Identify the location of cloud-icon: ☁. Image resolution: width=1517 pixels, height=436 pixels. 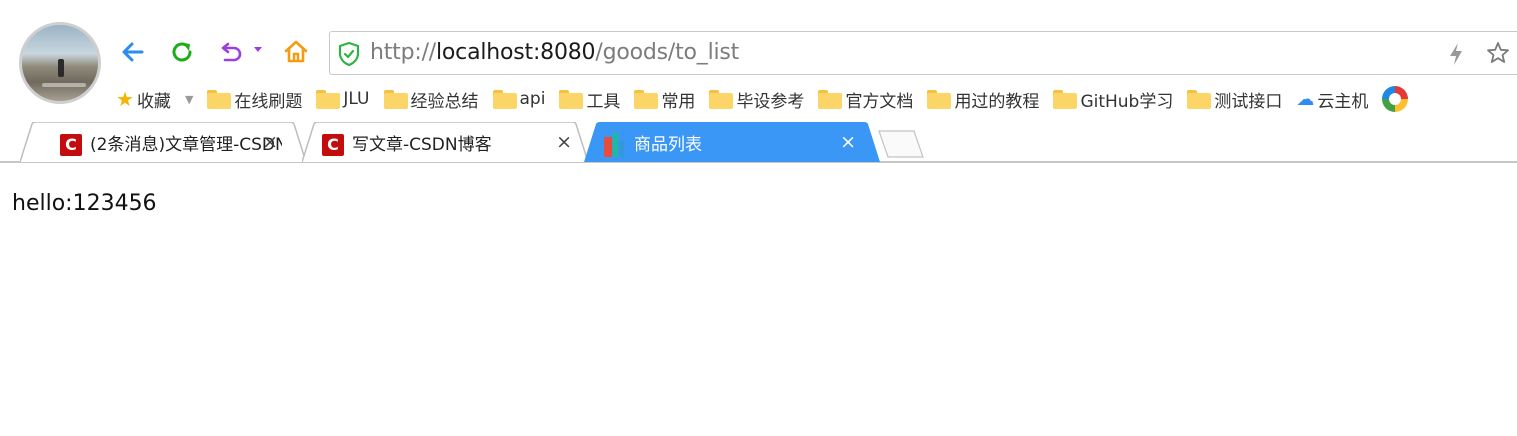
(1305, 99).